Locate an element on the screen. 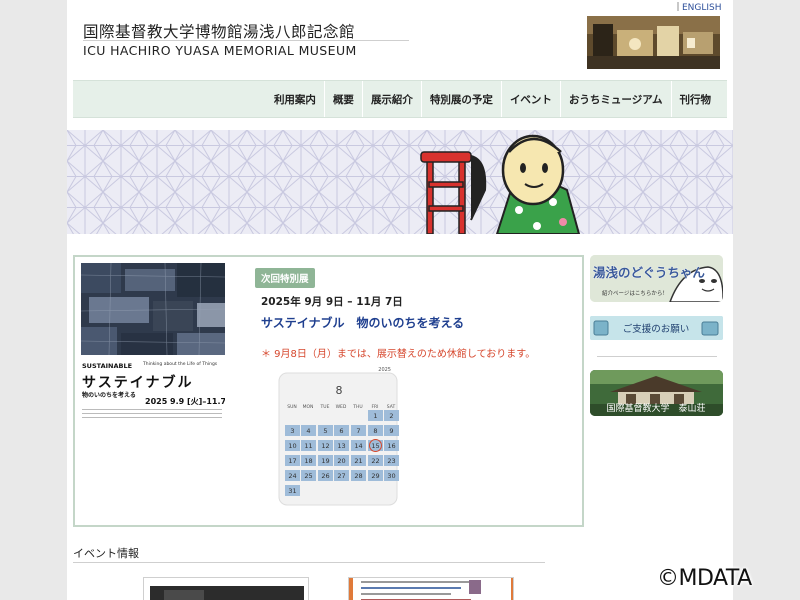 The width and height of the screenshot is (800, 600). poster-title-en: SUSTAINABLE is located at coordinates (107, 366).